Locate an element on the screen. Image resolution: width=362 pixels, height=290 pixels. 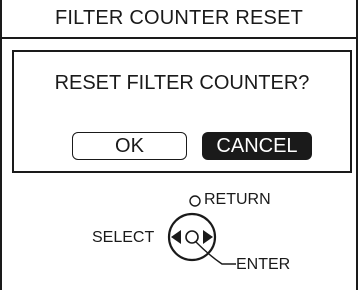
enter-leader-line is located at coordinates (215, 253).